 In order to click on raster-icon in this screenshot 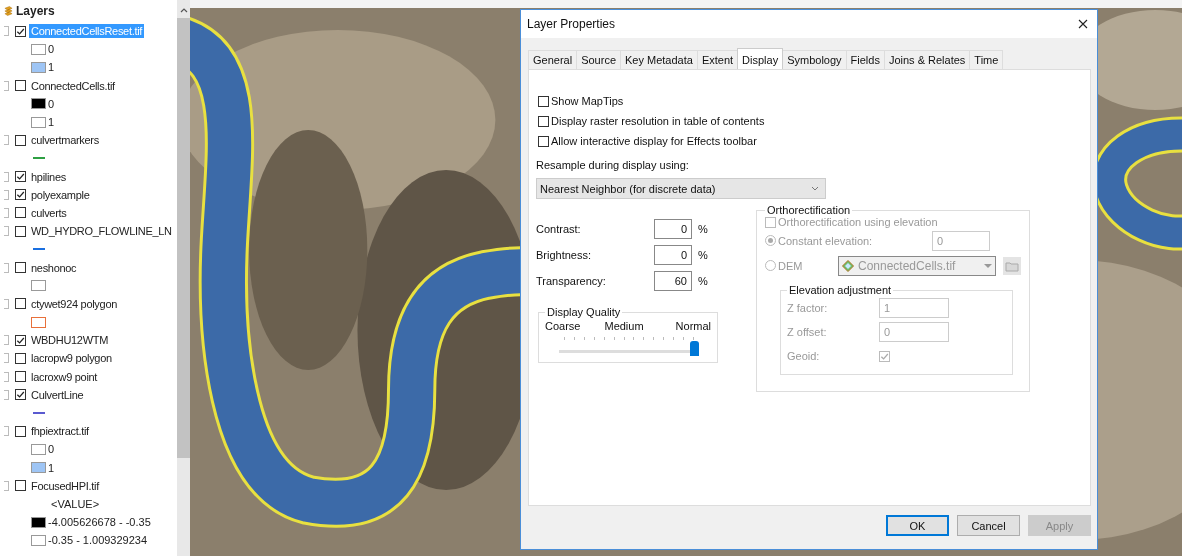, I will do `click(848, 265)`.